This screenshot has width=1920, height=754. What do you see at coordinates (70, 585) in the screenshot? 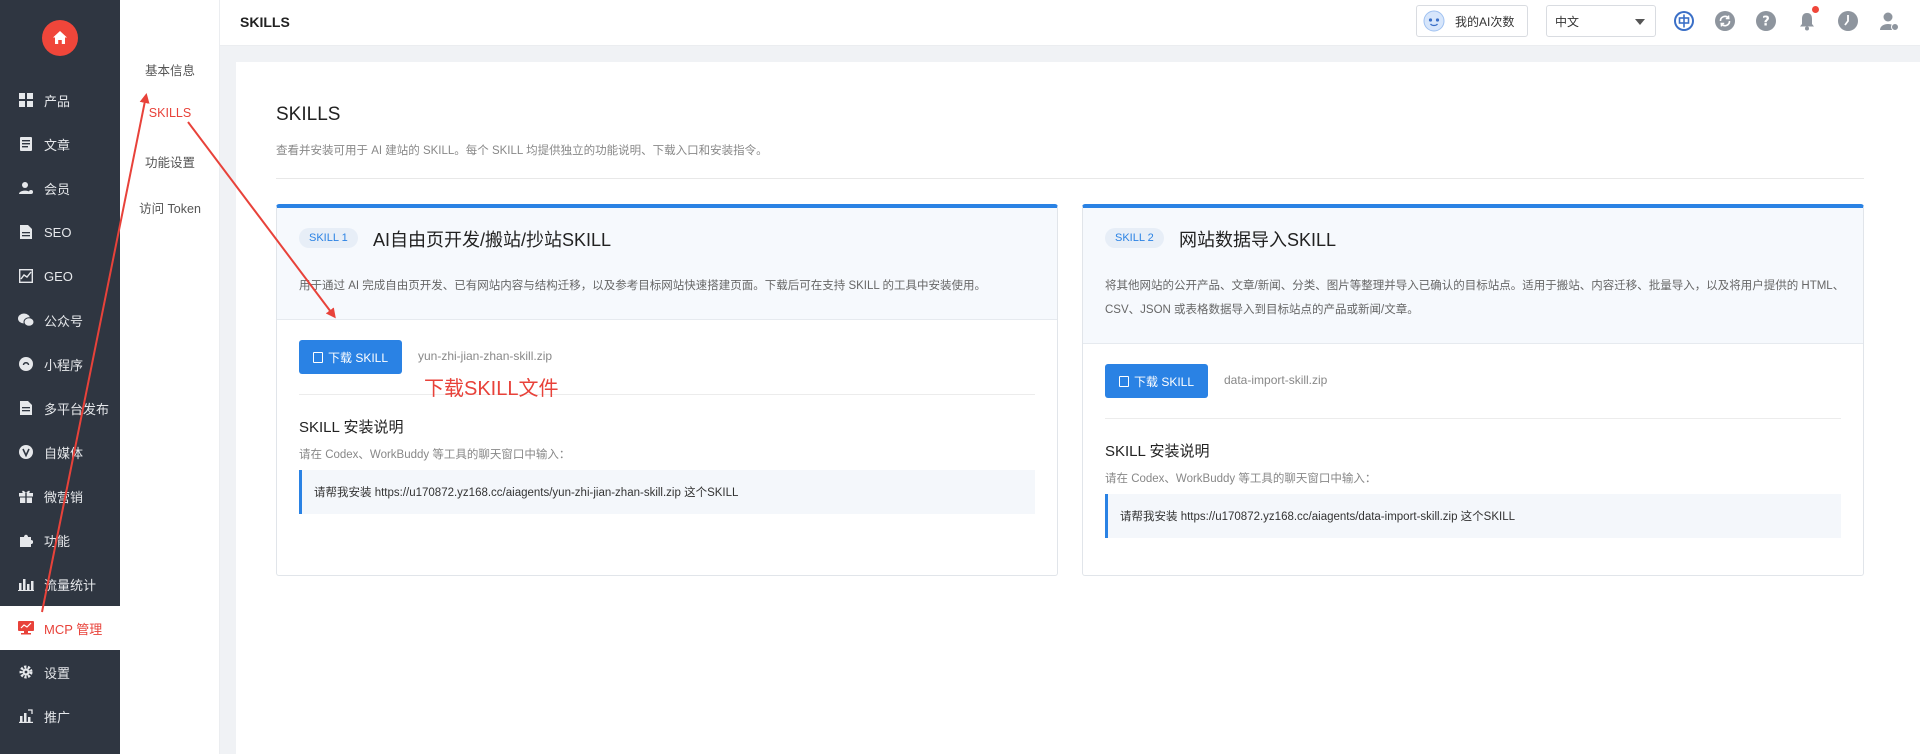
I see `sidebar-item-label: 流量统计` at bounding box center [70, 585].